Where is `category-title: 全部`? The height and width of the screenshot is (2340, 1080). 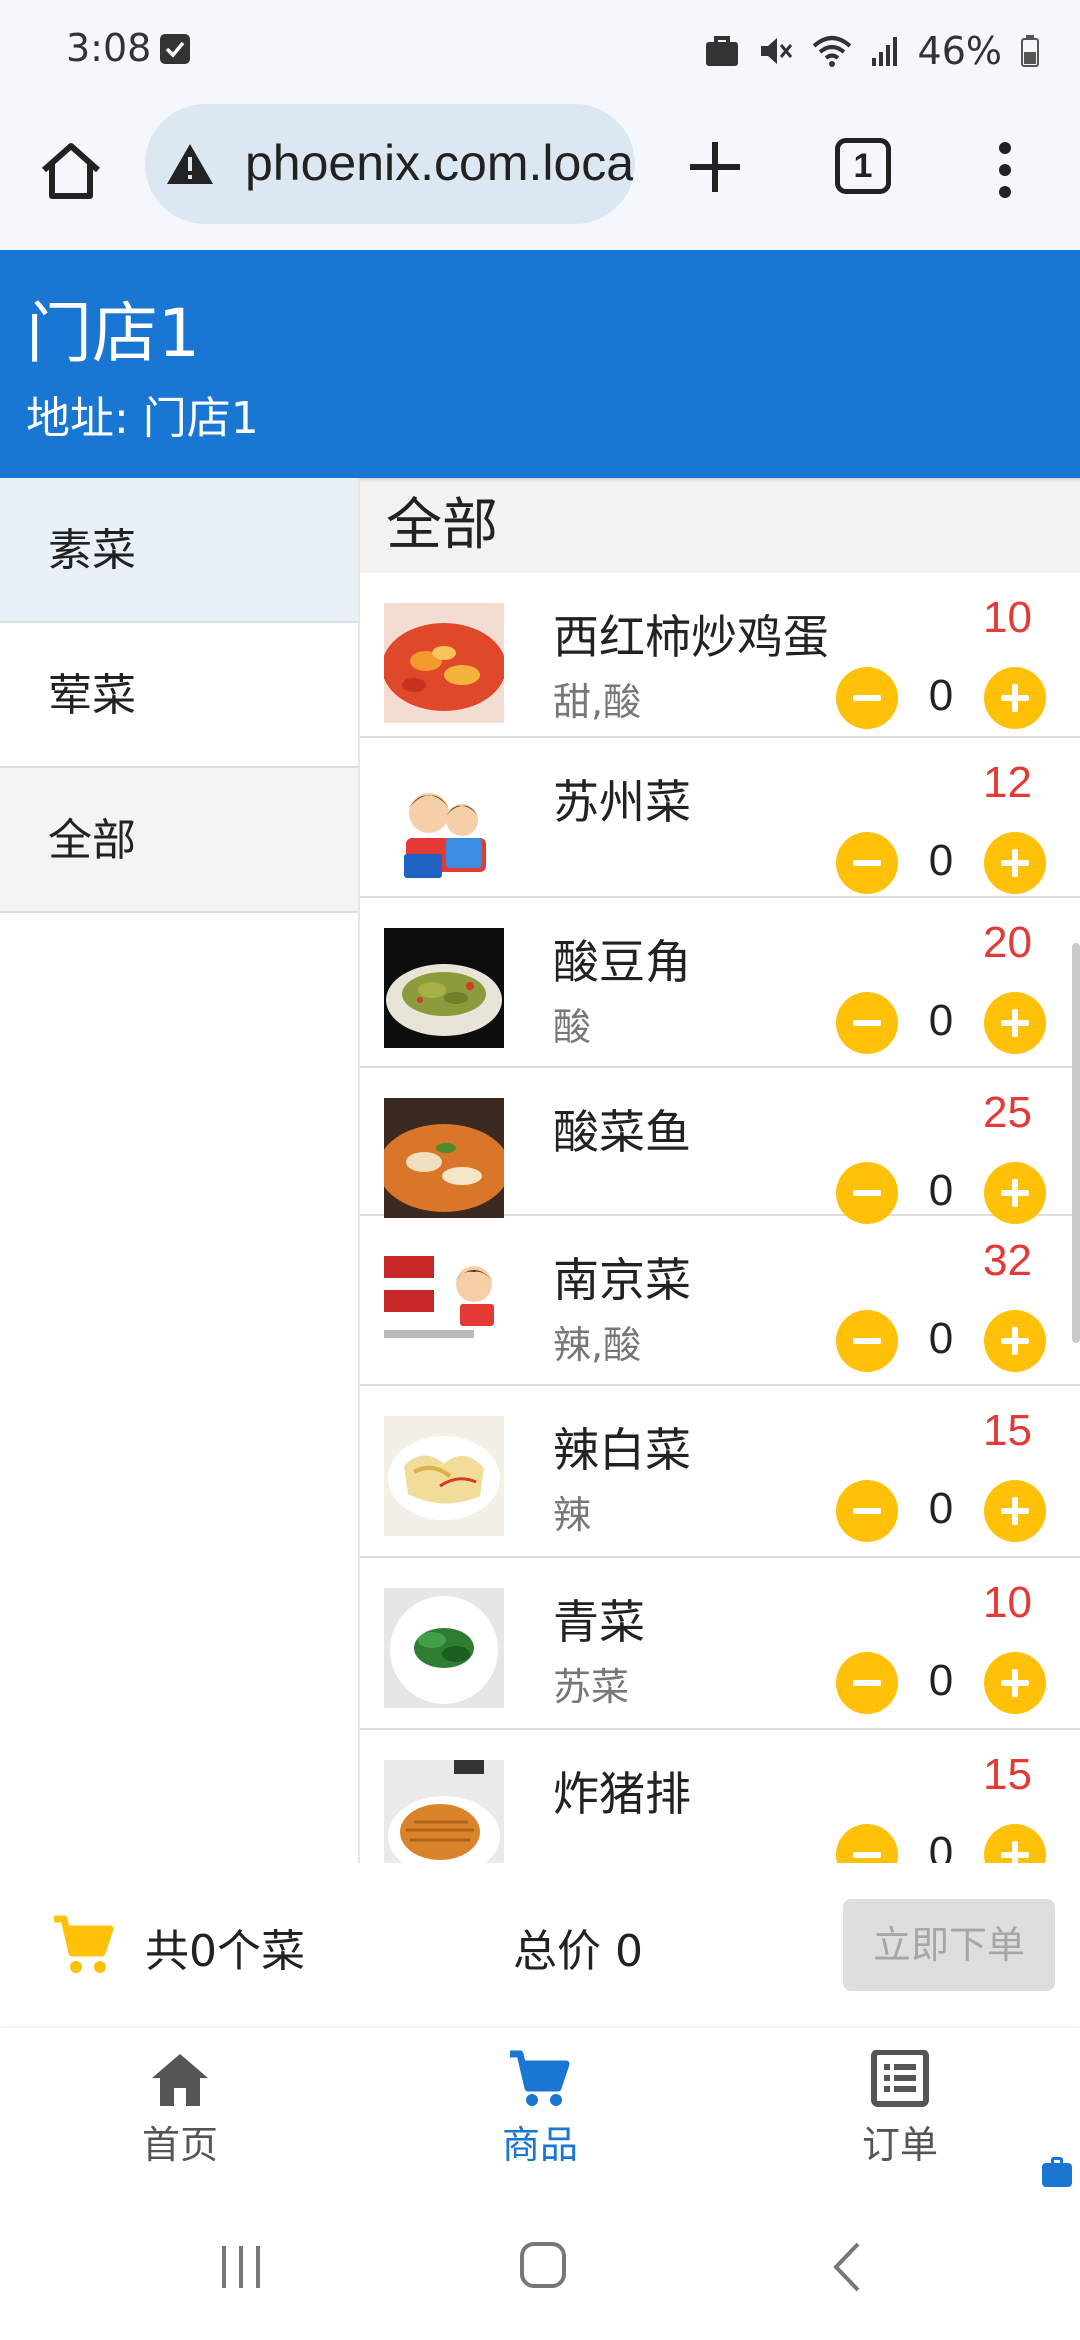
category-title: 全部 is located at coordinates (720, 525).